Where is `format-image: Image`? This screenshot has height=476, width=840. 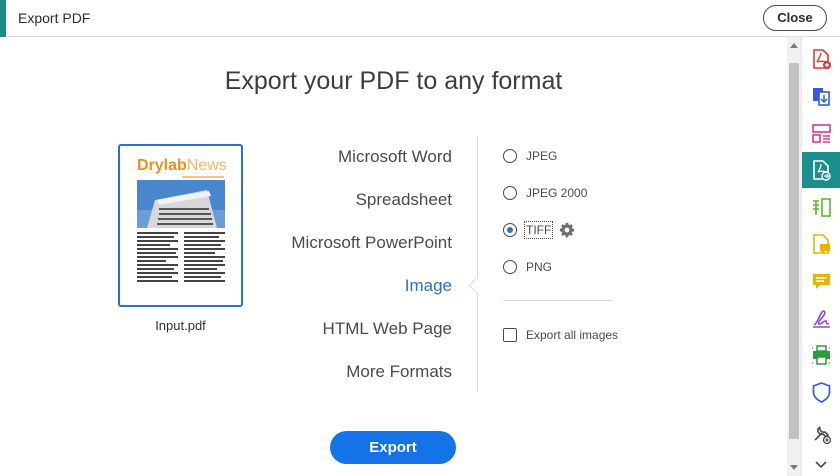
format-image: Image is located at coordinates (428, 286).